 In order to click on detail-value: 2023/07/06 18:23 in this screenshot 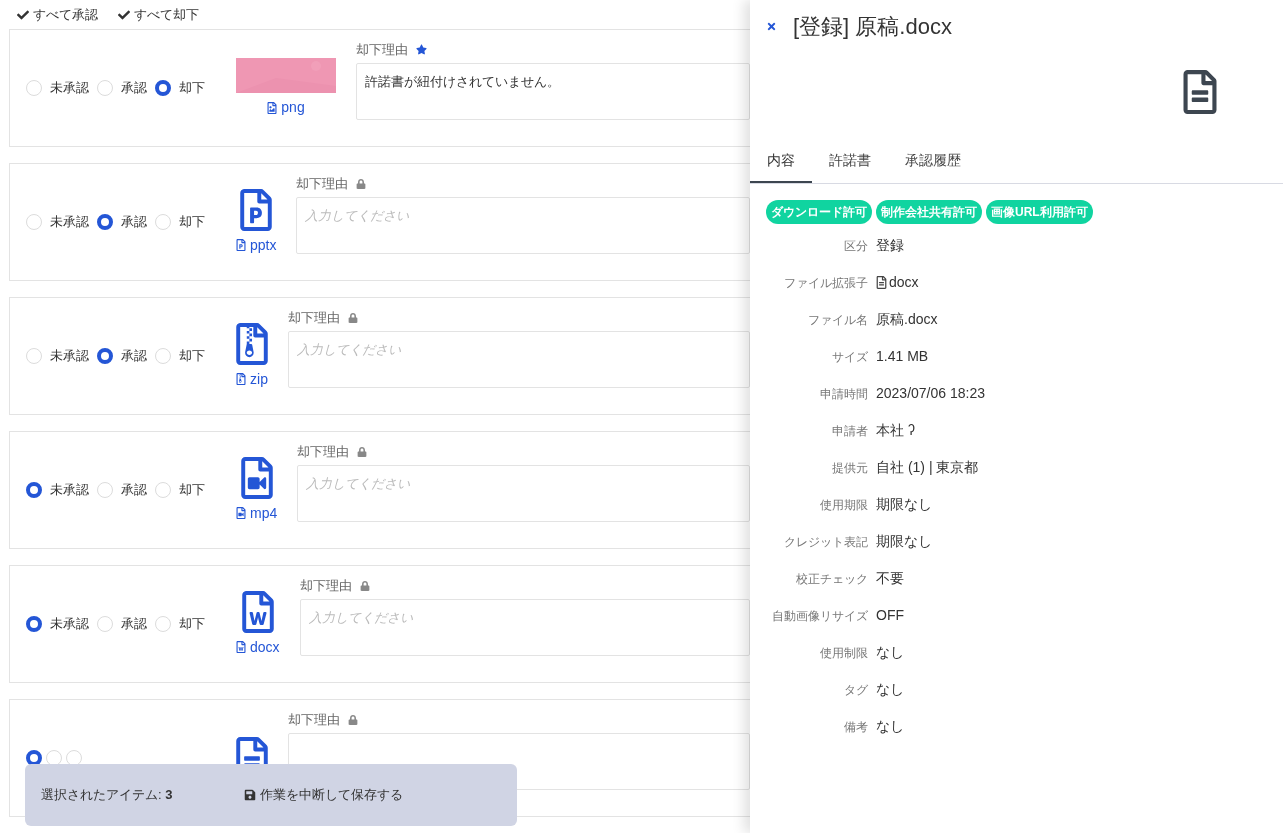, I will do `click(930, 393)`.